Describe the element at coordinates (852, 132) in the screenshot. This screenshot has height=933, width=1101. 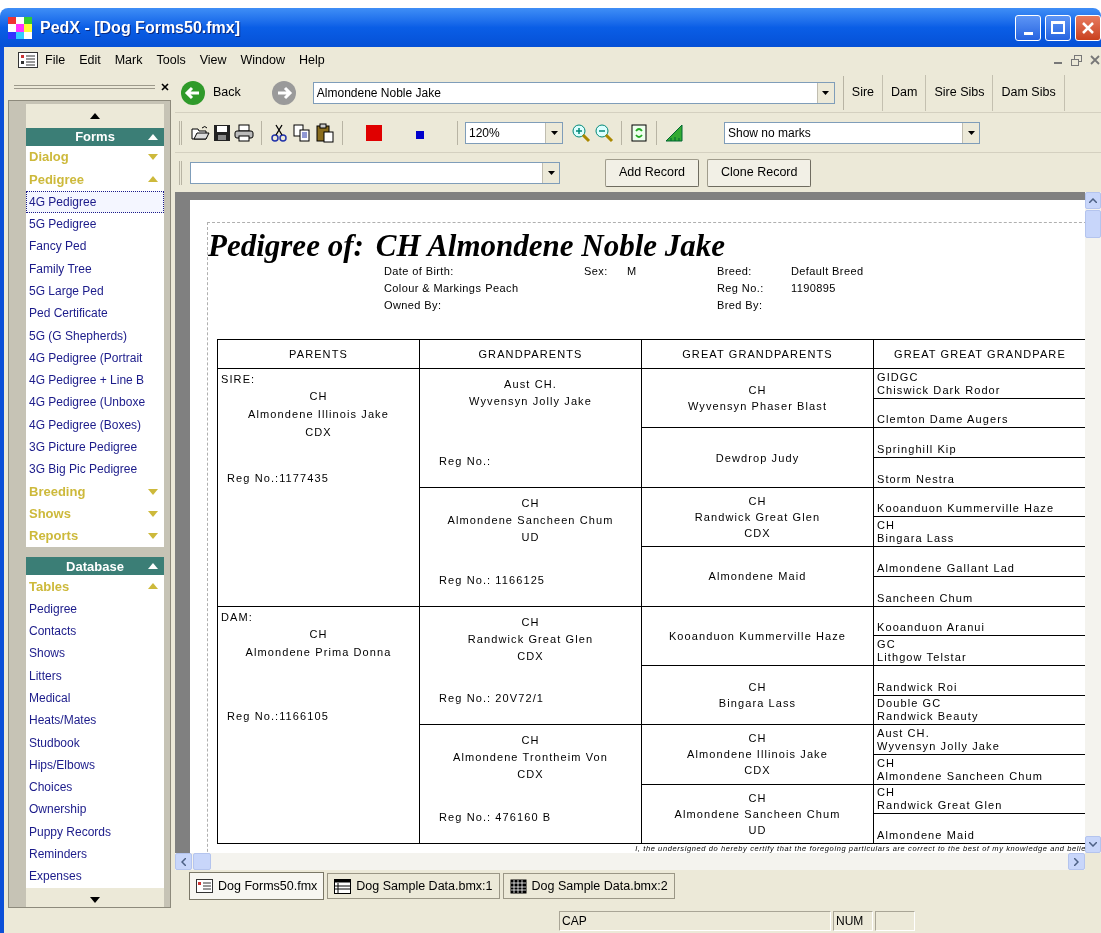
I see `marks-dropdown: Show no marks` at that location.